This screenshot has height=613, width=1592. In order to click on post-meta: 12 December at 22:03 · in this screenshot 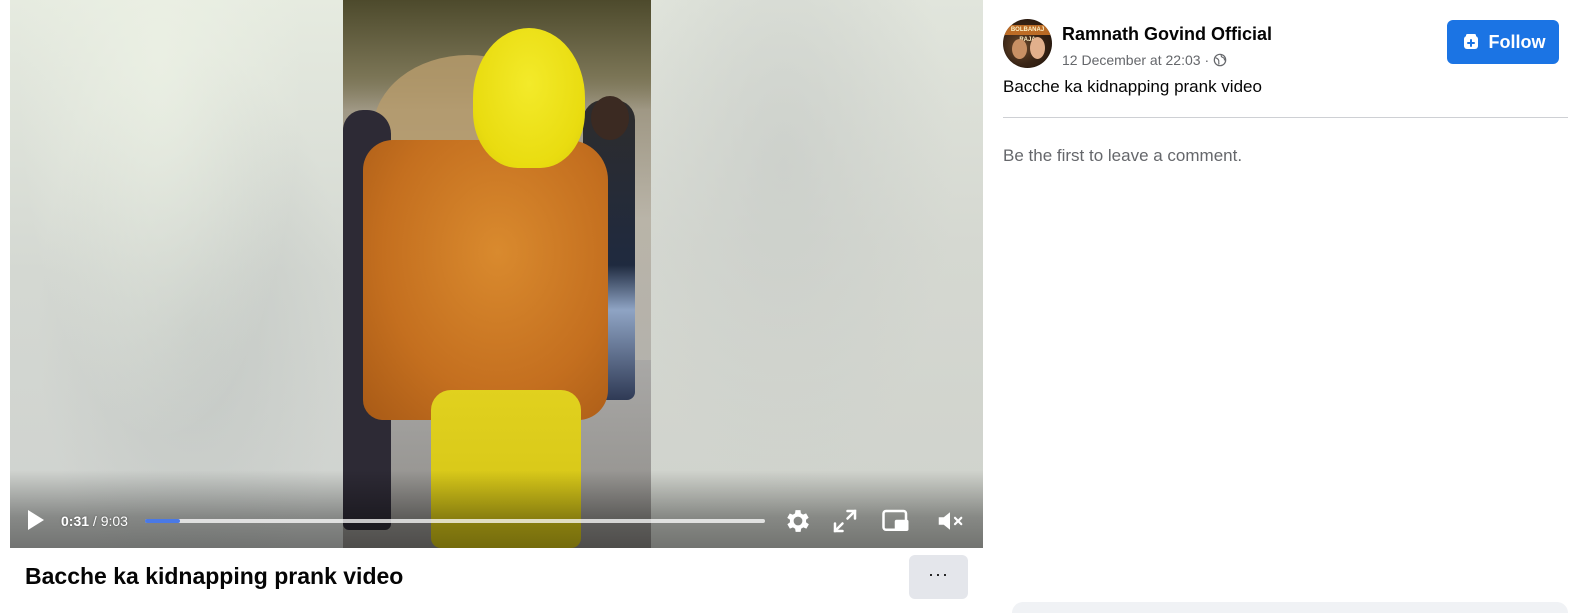, I will do `click(1144, 60)`.